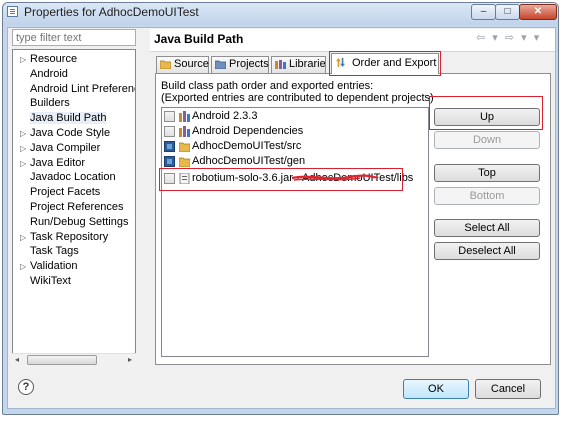 Image resolution: width=565 pixels, height=423 pixels. What do you see at coordinates (54, 251) in the screenshot?
I see `sidebar-item: Task Tags` at bounding box center [54, 251].